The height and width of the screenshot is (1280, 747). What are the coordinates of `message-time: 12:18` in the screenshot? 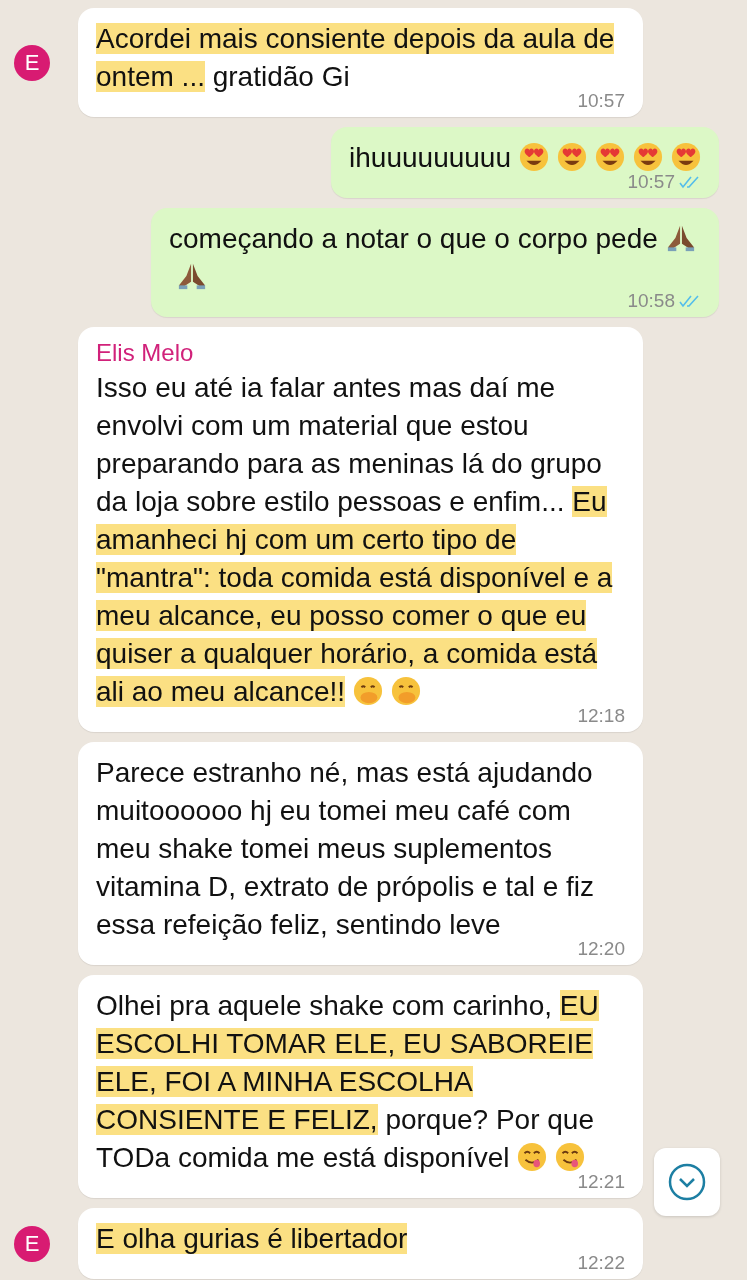 It's located at (601, 716).